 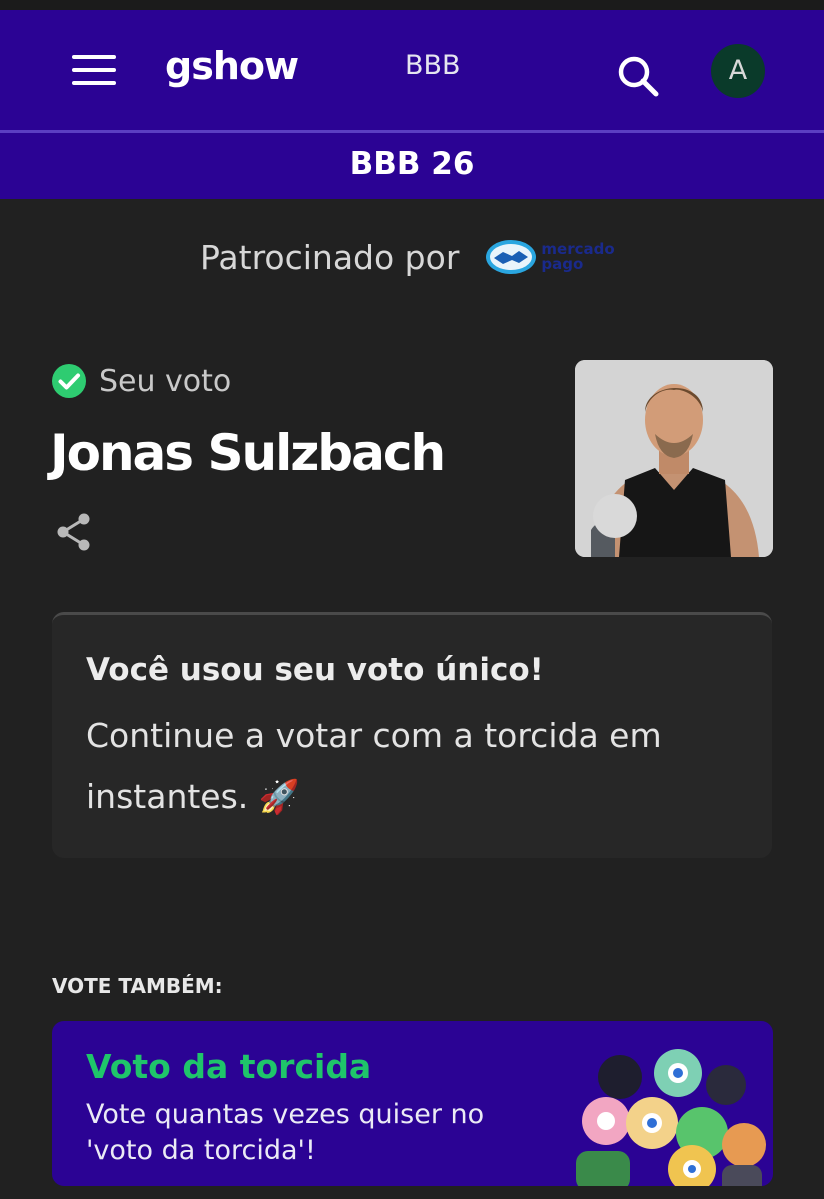 I want to click on avatar: A, so click(x=738, y=71).